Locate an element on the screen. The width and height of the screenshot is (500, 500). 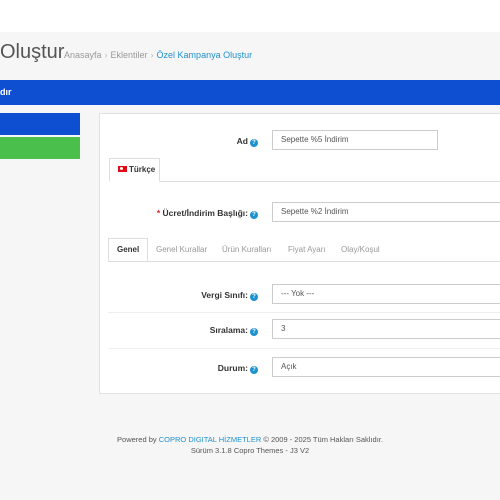
page-title: Oluştur is located at coordinates (32, 52).